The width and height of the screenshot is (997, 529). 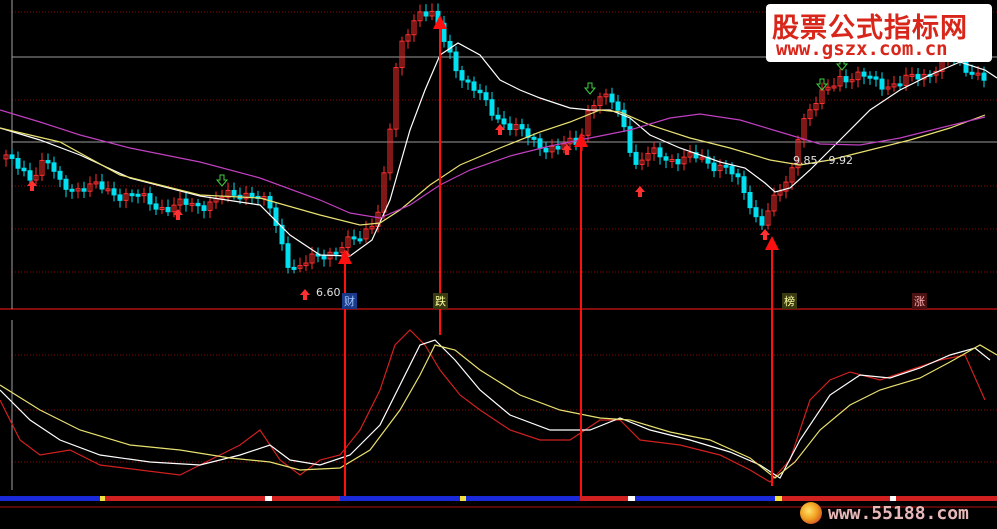 What do you see at coordinates (898, 513) in the screenshot?
I see `watermark-bottom-url: www.55188.com` at bounding box center [898, 513].